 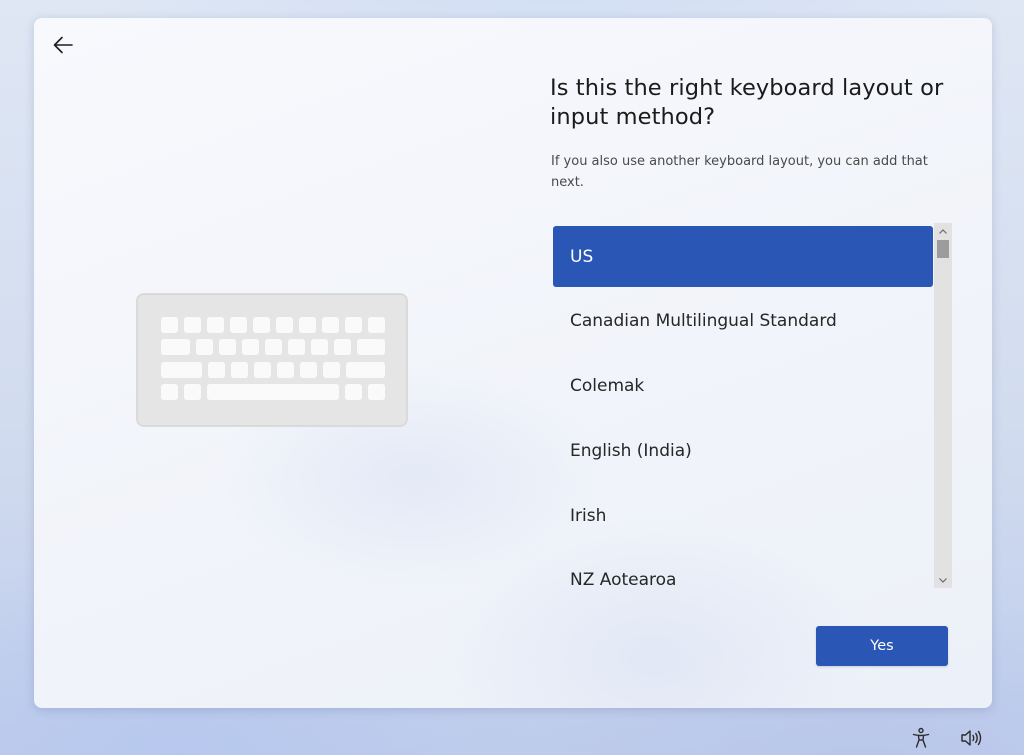 What do you see at coordinates (703, 321) in the screenshot?
I see `layout-item-label: Canadian Multilingual Standard` at bounding box center [703, 321].